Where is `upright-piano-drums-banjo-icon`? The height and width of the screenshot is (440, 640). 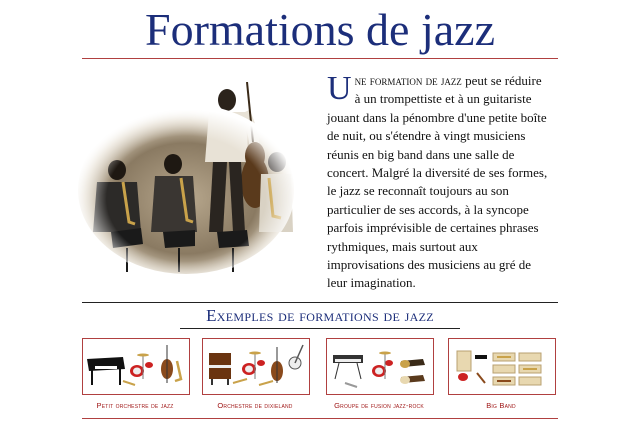
upright-piano-drums-banjo-icon is located at coordinates (256, 365).